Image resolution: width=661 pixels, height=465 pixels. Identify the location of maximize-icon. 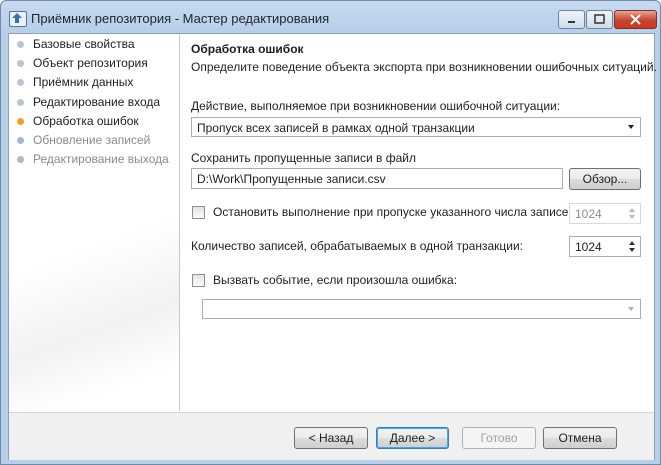
(599, 19).